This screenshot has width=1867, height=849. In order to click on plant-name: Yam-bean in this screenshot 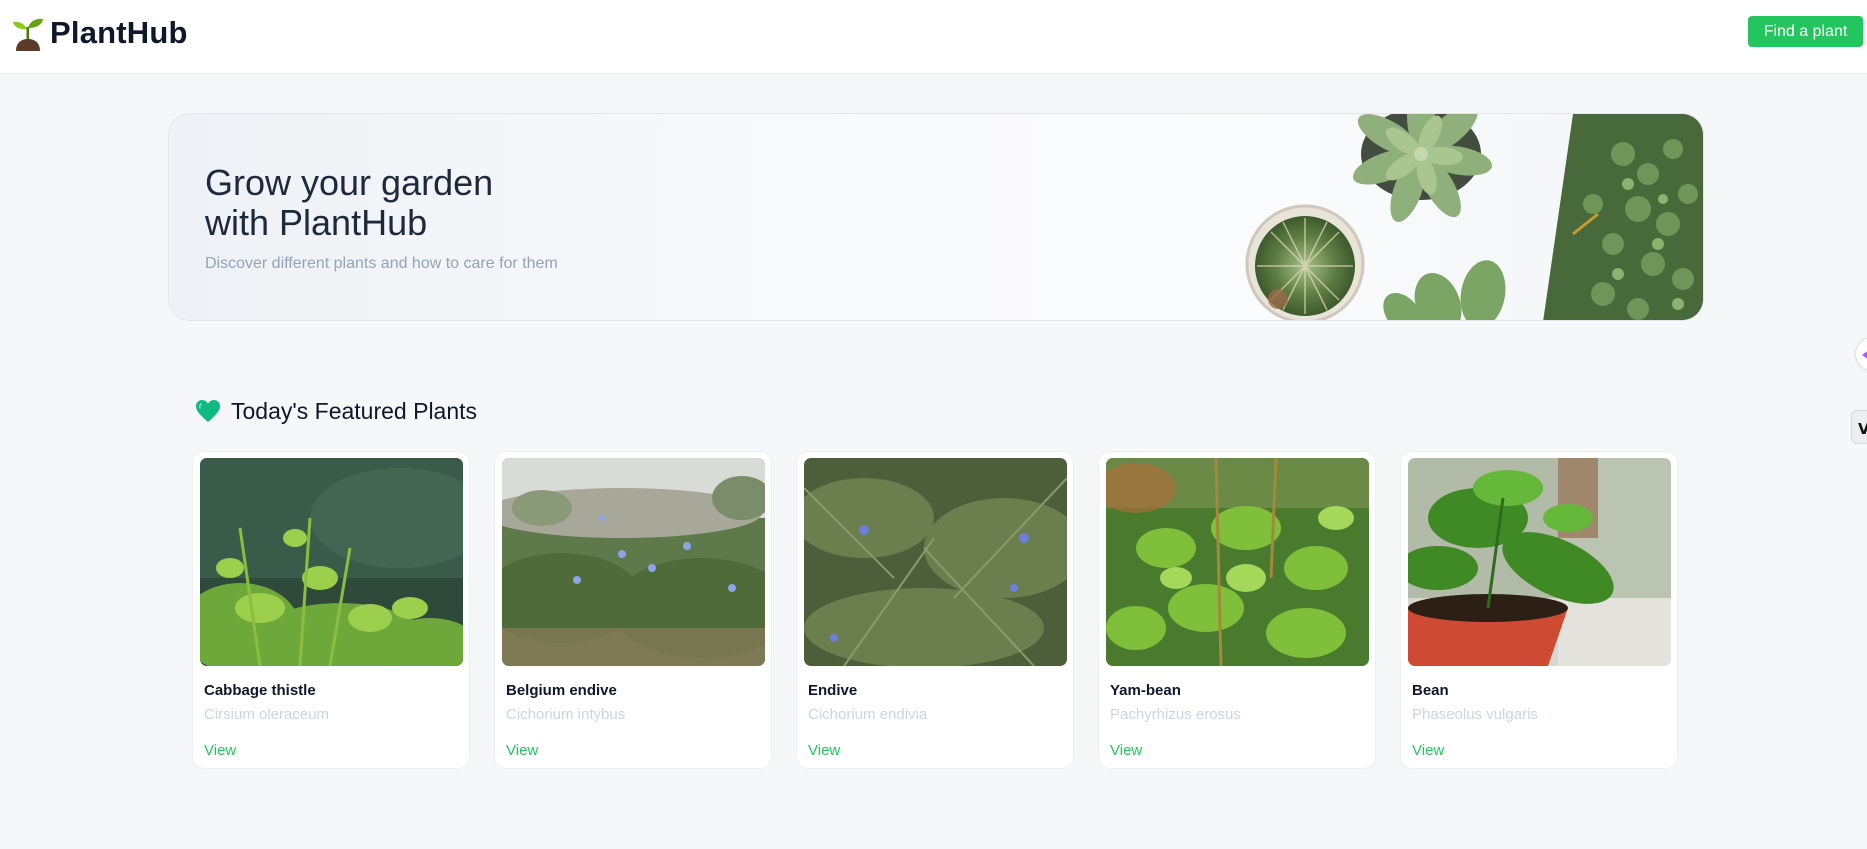, I will do `click(1145, 690)`.